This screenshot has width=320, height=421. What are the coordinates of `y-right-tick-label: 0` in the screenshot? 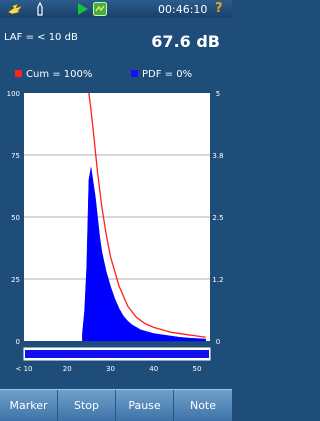 It's located at (218, 342).